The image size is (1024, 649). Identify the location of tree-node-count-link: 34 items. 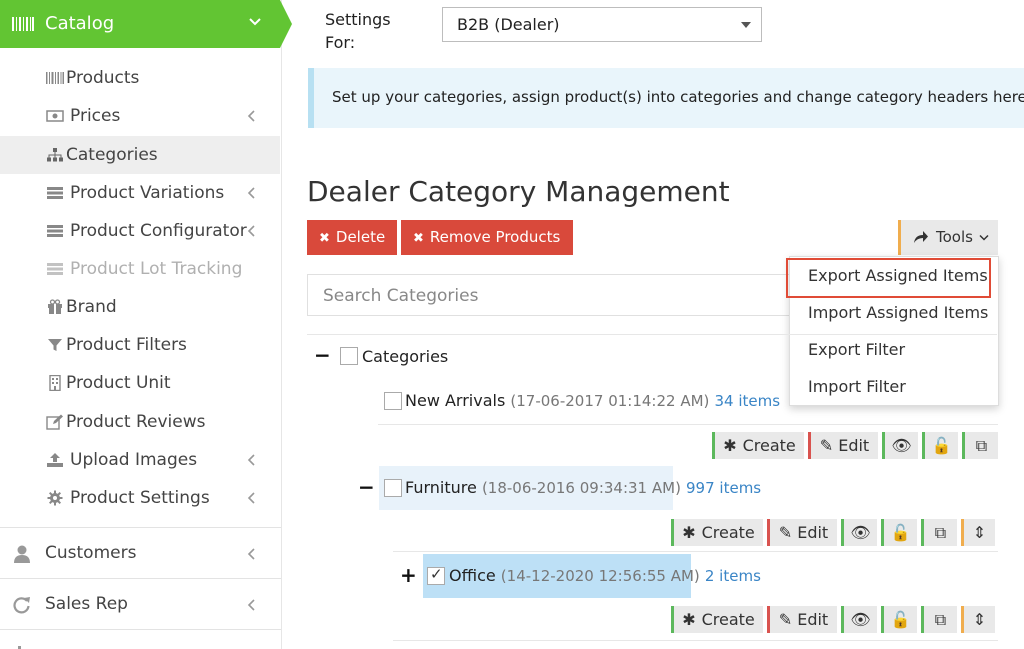
(747, 401).